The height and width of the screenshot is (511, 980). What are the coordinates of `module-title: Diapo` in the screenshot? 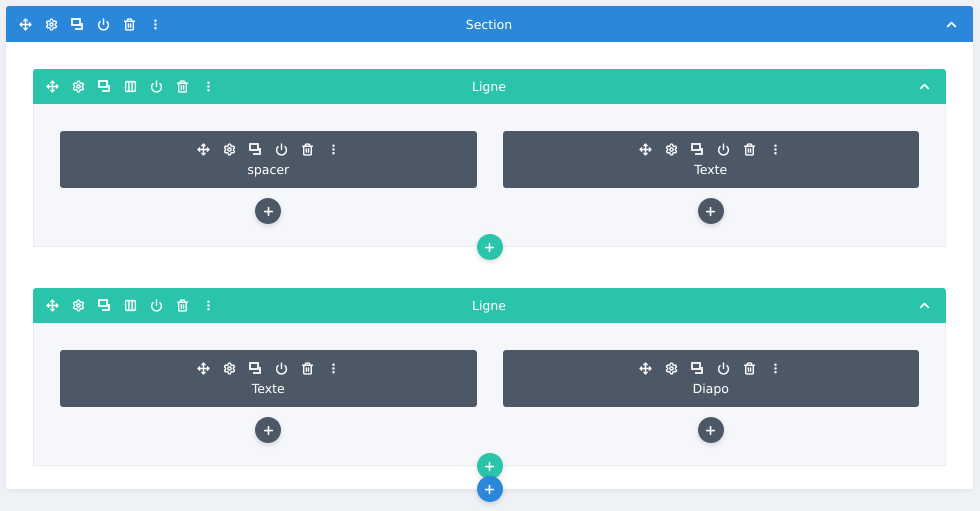 It's located at (710, 388).